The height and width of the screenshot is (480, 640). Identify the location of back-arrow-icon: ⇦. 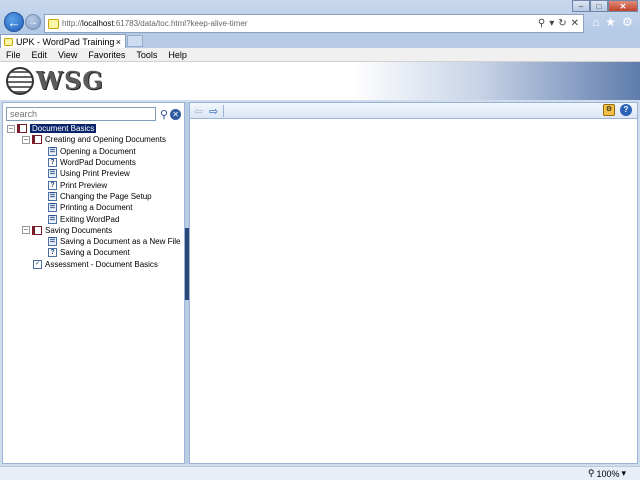
(198, 111).